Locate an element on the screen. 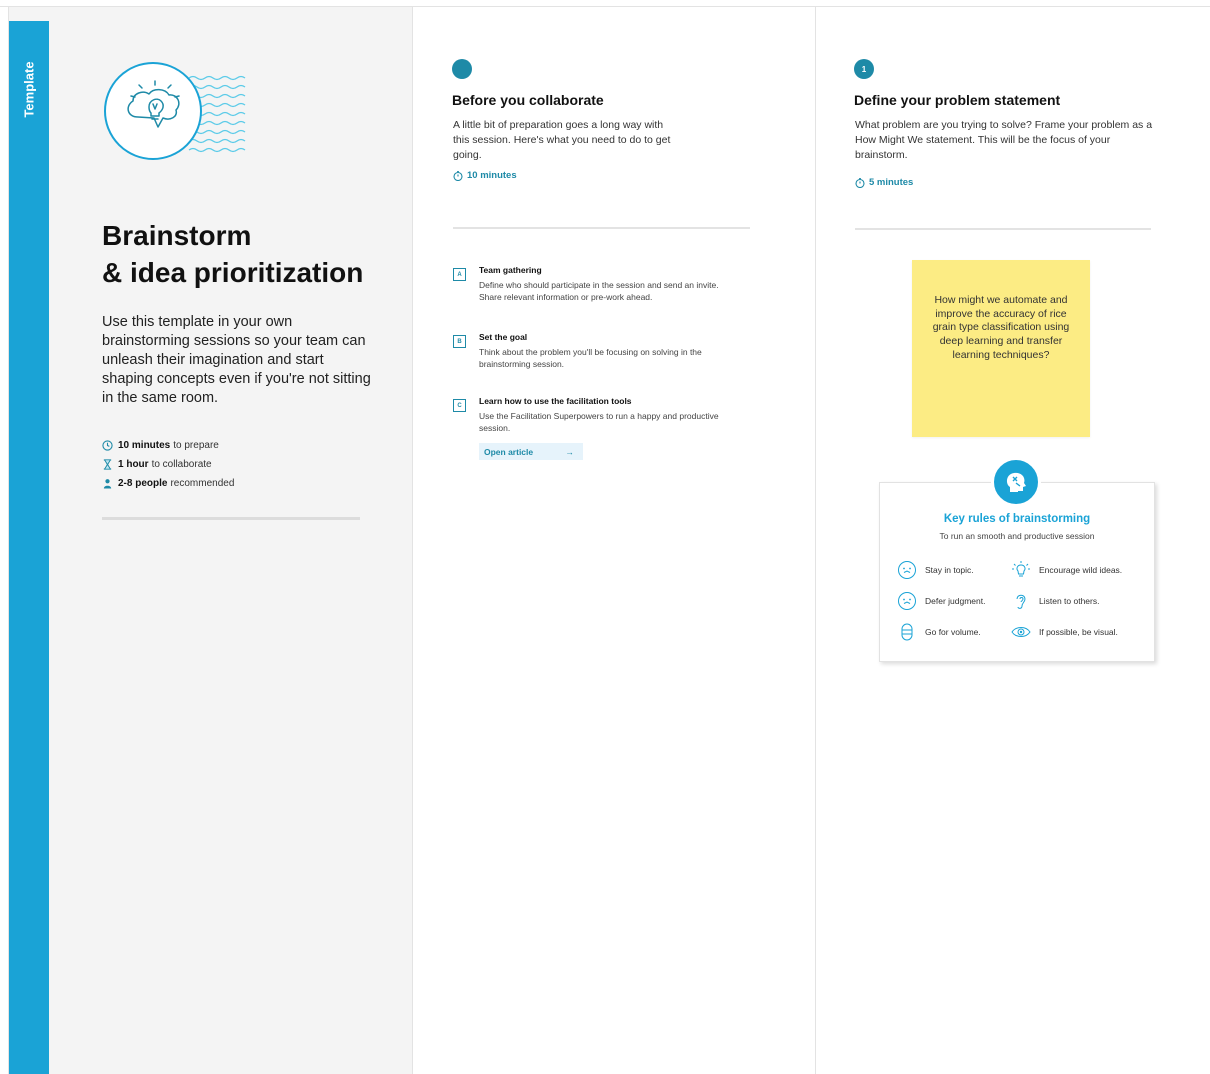  rule-item: Defer judgment. is located at coordinates (941, 601).